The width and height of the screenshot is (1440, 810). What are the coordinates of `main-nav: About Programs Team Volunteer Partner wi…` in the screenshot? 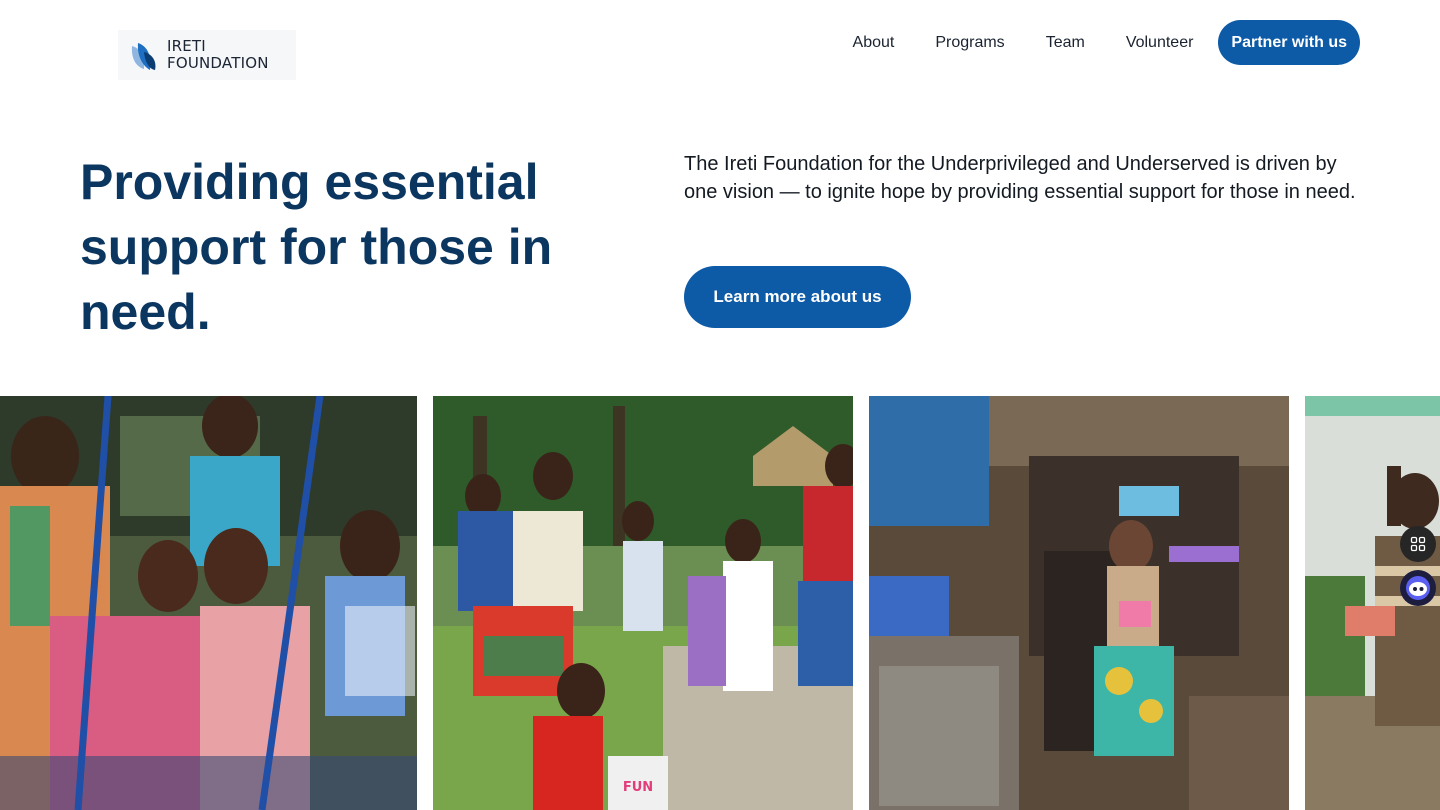 It's located at (1106, 42).